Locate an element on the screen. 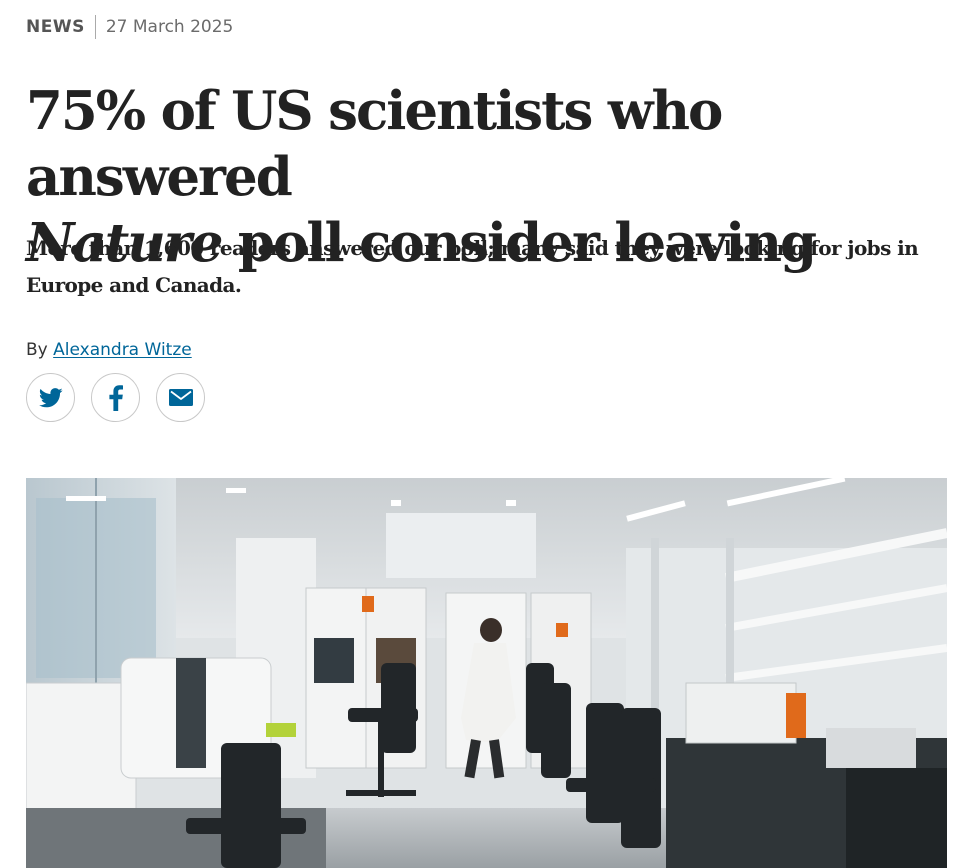 This screenshot has height=868, width=957. byline: By Alexandra Witze is located at coordinates (109, 350).